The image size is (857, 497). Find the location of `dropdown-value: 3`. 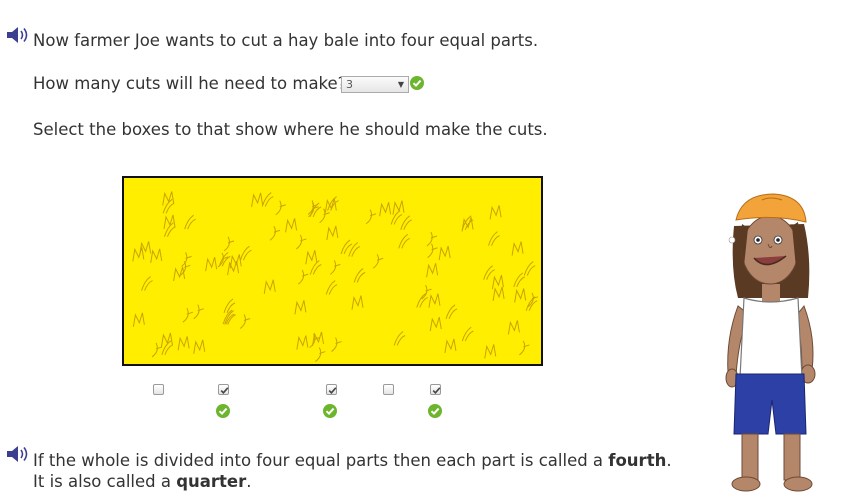

dropdown-value: 3 is located at coordinates (349, 84).